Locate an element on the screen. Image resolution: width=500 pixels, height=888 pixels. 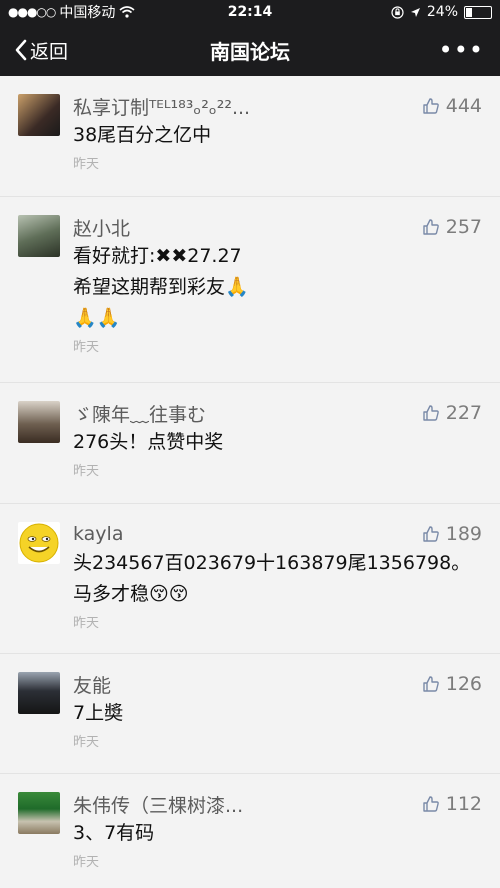
comment-item: 朱伟传（三棵树漆... 112 3、7有码 昨天 is located at coordinates (250, 831).